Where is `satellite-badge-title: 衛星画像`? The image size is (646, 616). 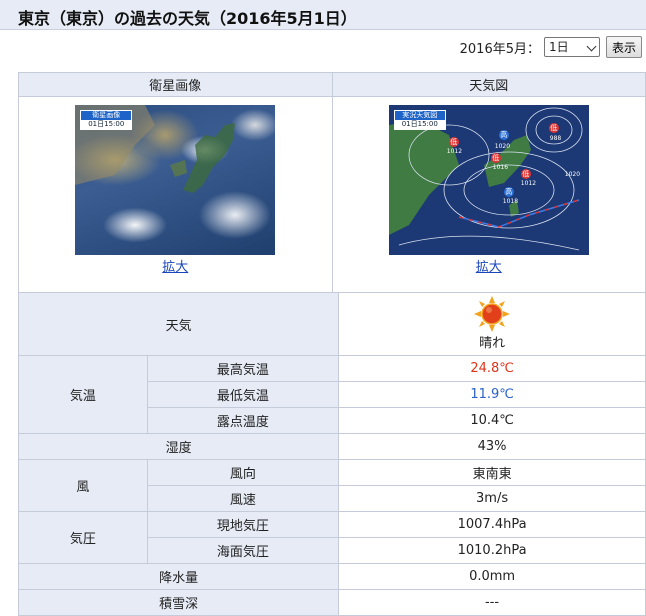 satellite-badge-title: 衛星画像 is located at coordinates (106, 115).